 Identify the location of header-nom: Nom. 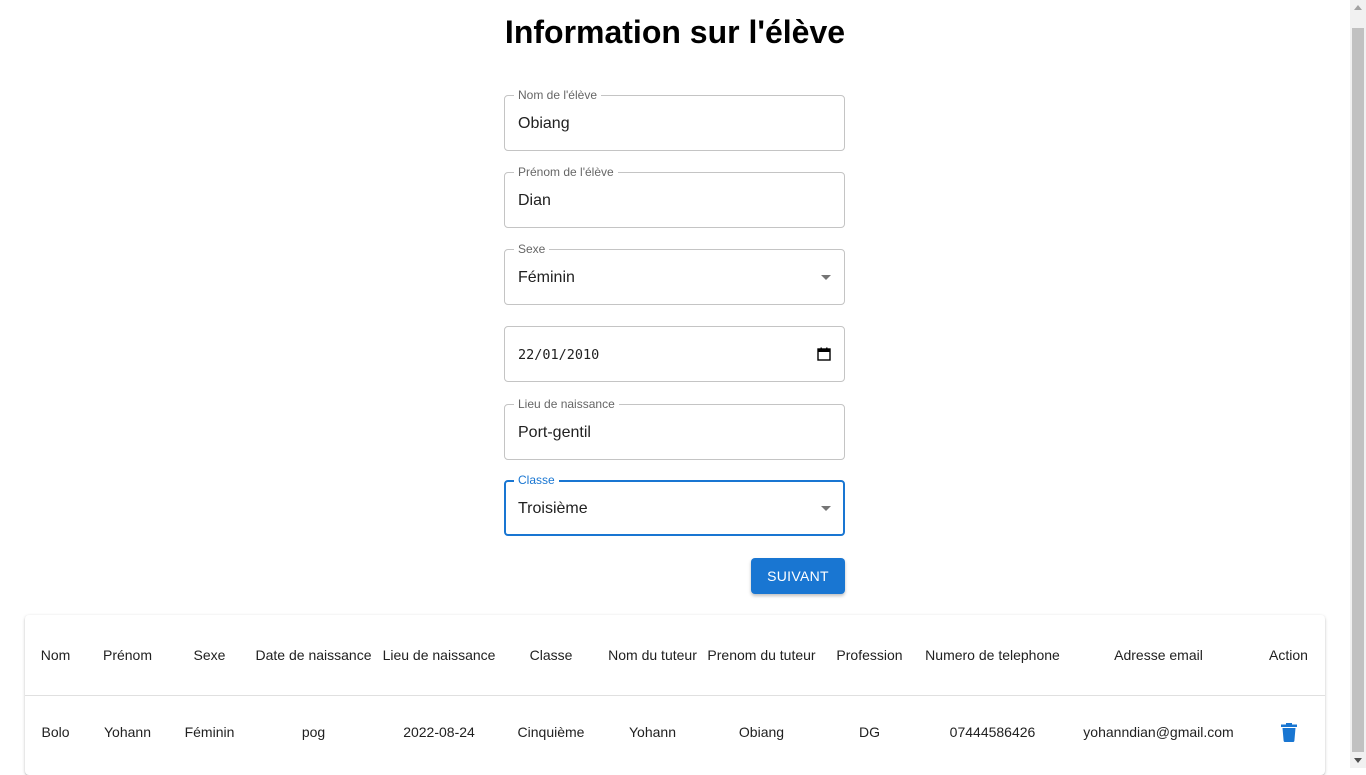
(55, 655).